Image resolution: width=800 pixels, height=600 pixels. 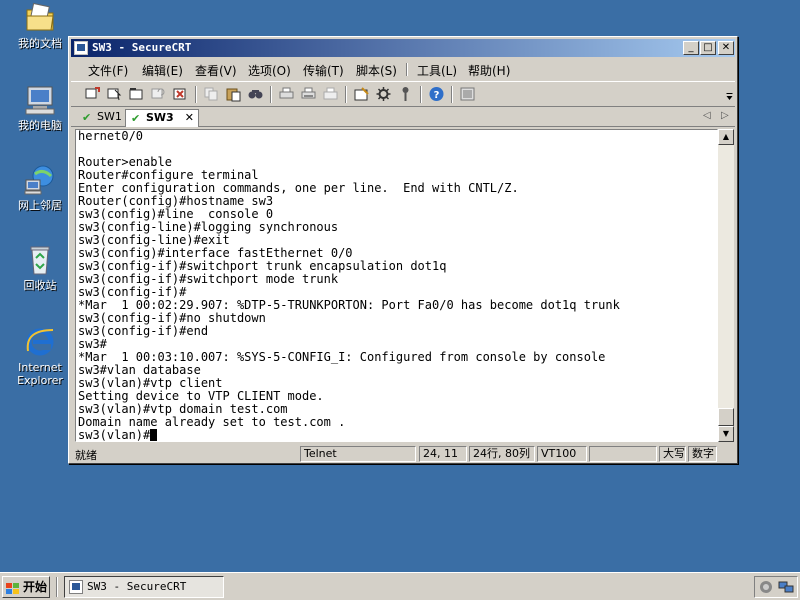 I want to click on taskbar: 开始 SW3 - SecureCRT, so click(x=400, y=586).